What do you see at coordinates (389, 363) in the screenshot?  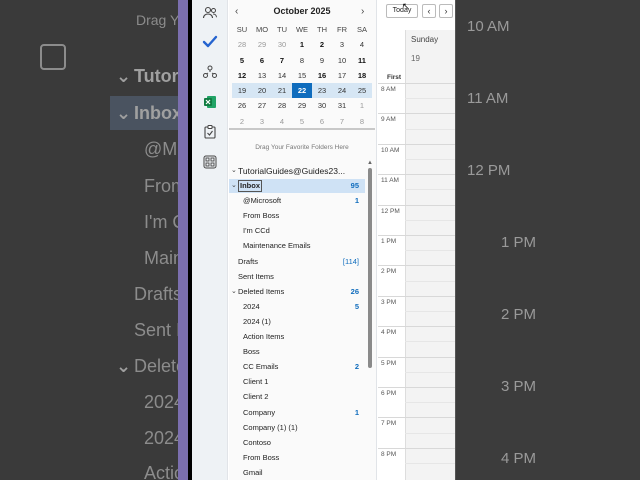 I see `time-label: 5 PM` at bounding box center [389, 363].